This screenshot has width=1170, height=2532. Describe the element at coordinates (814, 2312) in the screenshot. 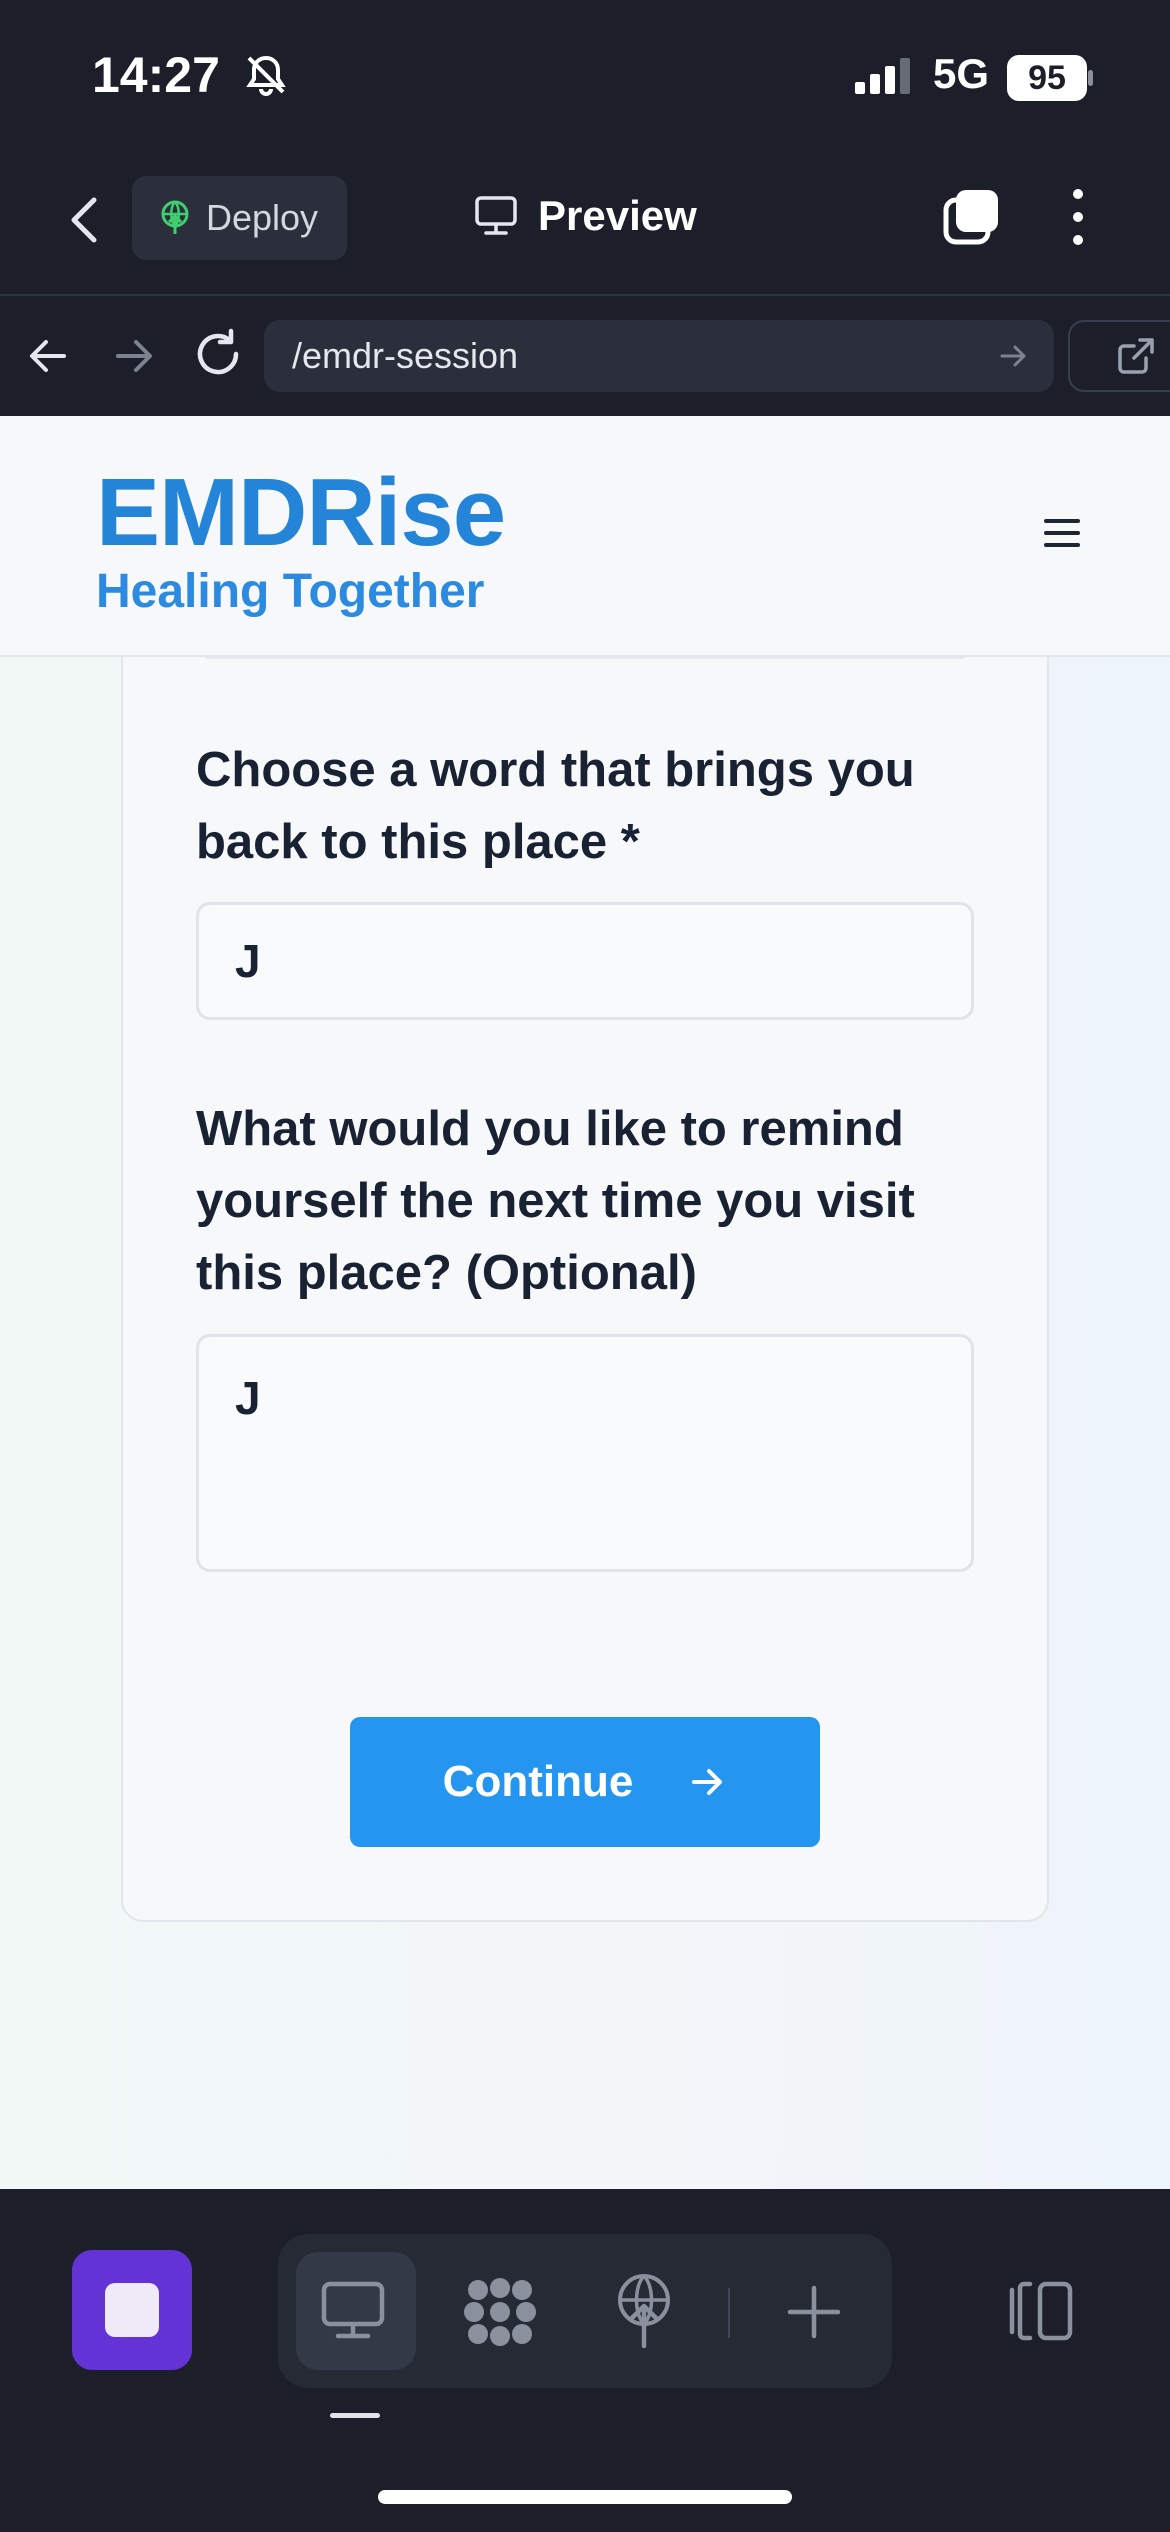

I see `plus-icon` at that location.